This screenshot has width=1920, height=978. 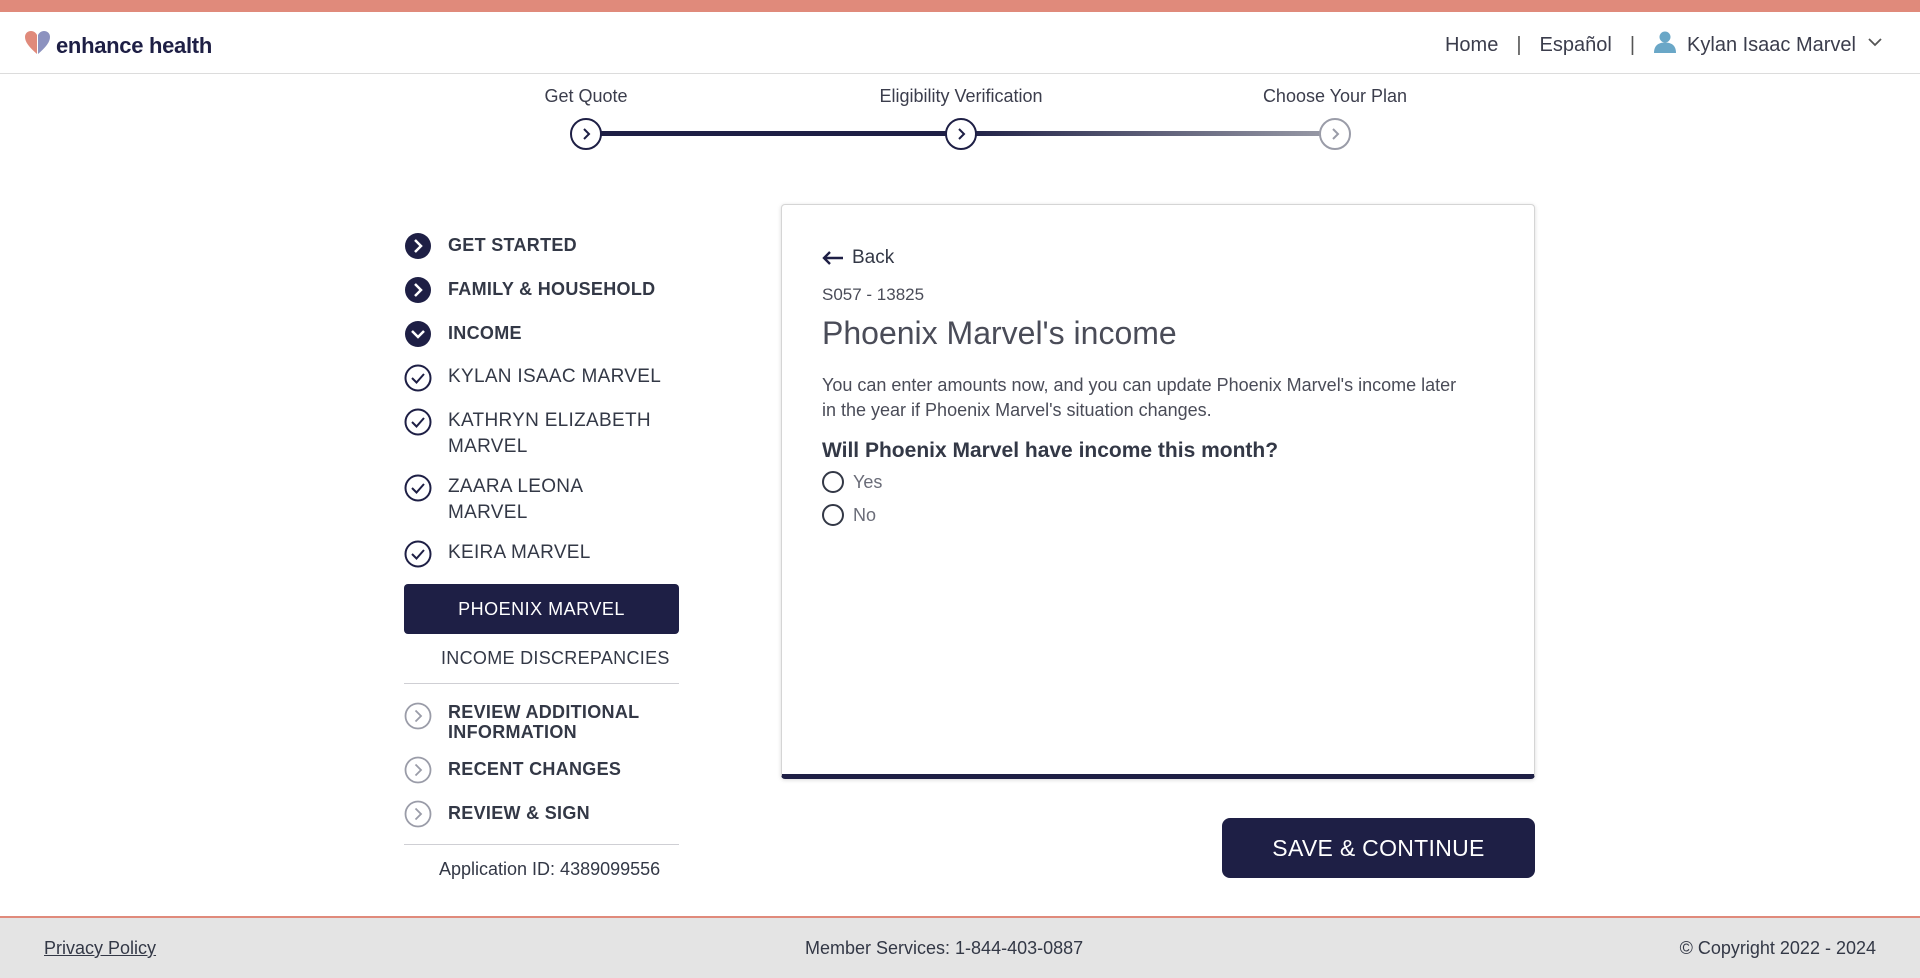 I want to click on heart-logo-icon, so click(x=38, y=45).